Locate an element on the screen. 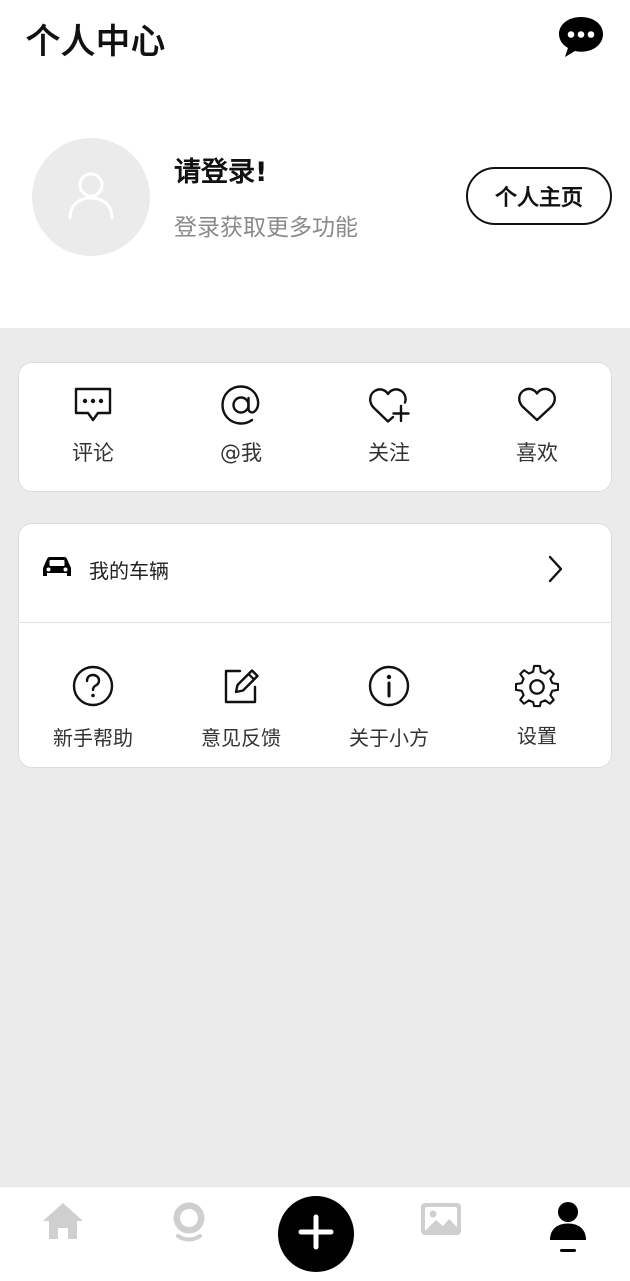  likes-item: 喜欢 is located at coordinates (537, 425).